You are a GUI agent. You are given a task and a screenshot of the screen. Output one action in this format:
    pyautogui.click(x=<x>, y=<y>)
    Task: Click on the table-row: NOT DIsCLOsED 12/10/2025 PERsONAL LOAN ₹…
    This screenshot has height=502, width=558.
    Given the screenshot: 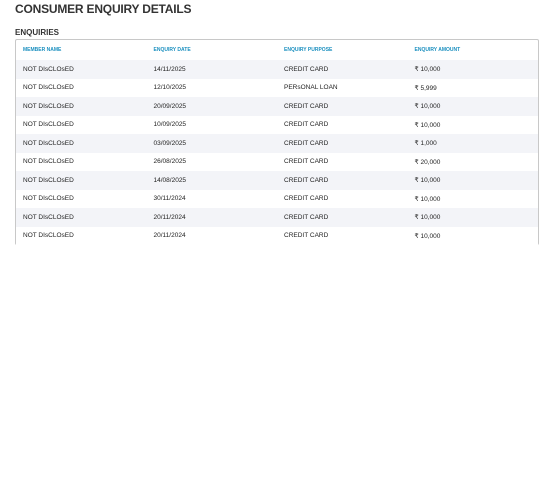 What is the action you would take?
    pyautogui.click(x=277, y=87)
    